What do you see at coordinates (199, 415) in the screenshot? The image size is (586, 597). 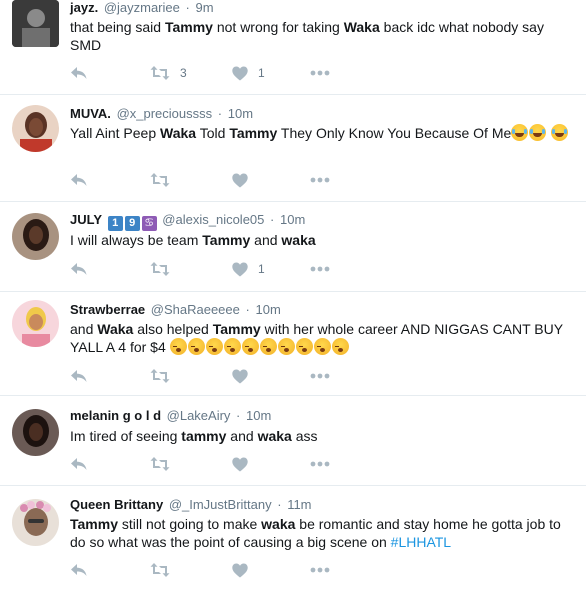 I see `user-handle: @LakeAiry` at bounding box center [199, 415].